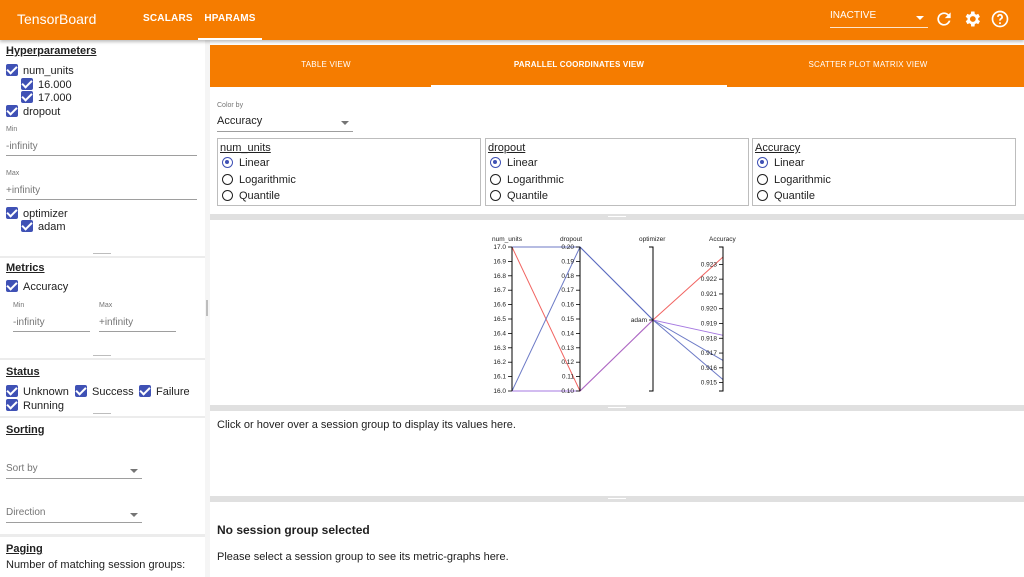 The width and height of the screenshot is (1024, 577). I want to click on accuracy-max-field: Max +infinity, so click(137, 317).